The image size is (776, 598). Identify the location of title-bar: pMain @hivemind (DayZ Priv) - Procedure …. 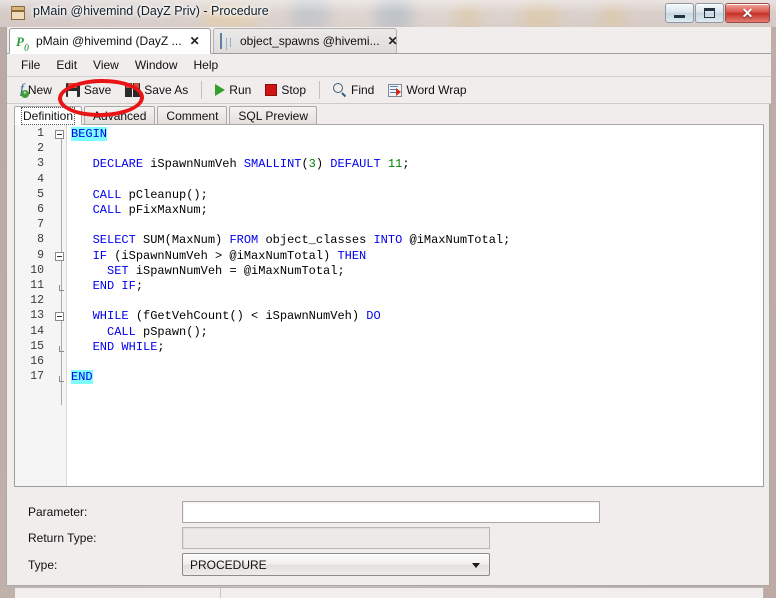
(388, 13).